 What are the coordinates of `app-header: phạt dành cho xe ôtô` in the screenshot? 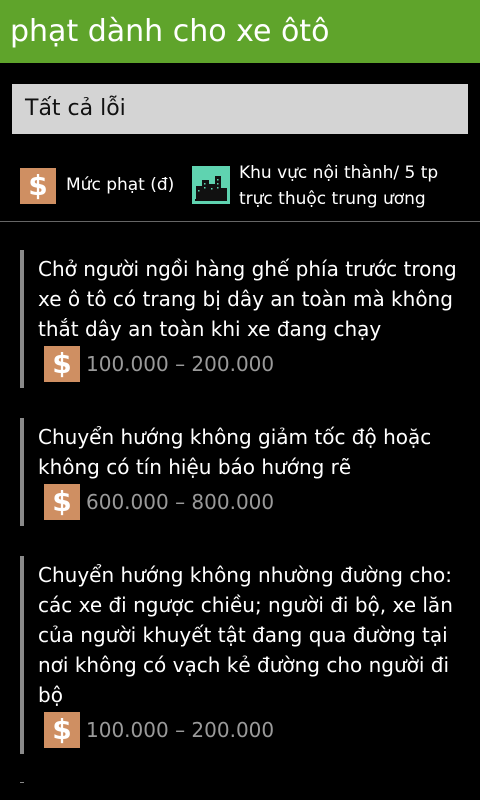 It's located at (240, 31).